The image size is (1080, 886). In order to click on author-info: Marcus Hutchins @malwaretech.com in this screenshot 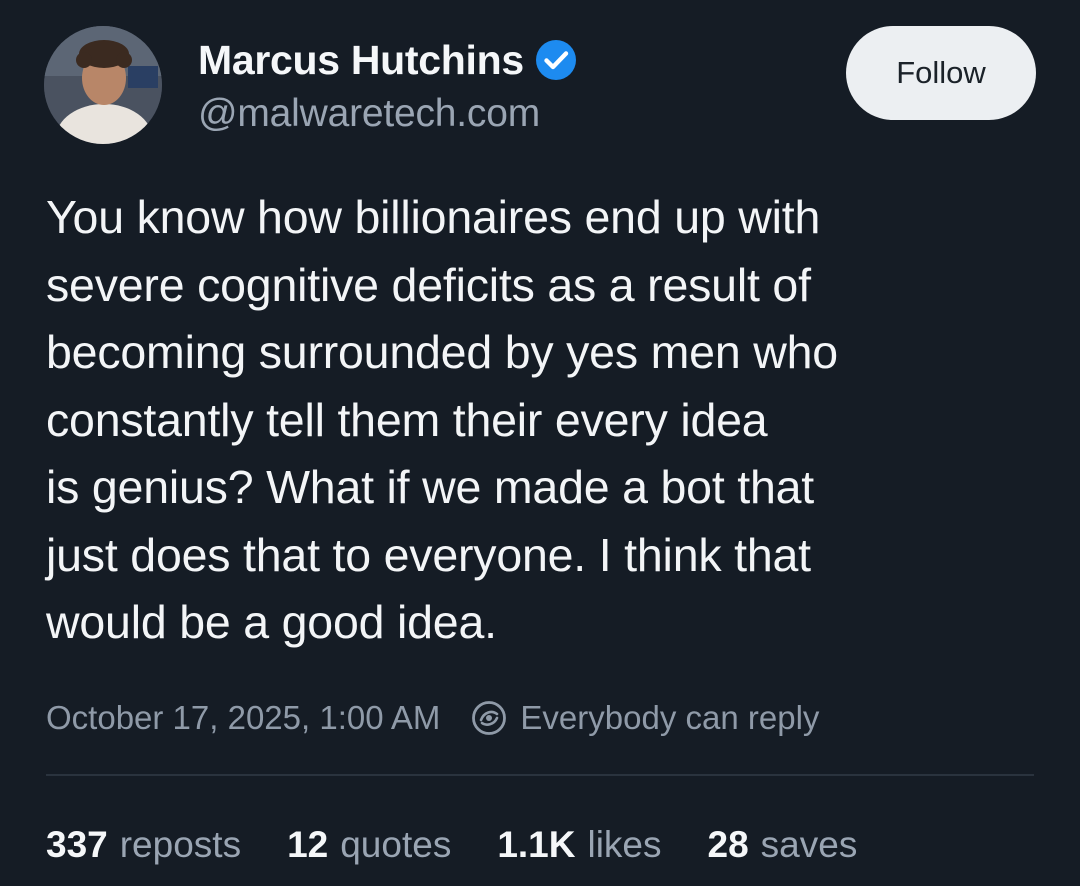, I will do `click(388, 85)`.